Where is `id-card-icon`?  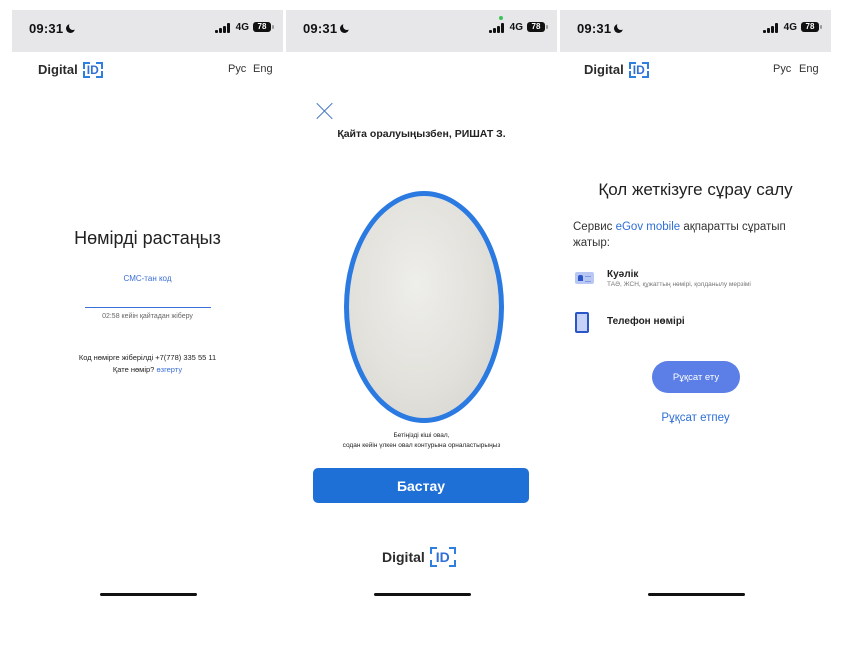
id-card-icon is located at coordinates (584, 278).